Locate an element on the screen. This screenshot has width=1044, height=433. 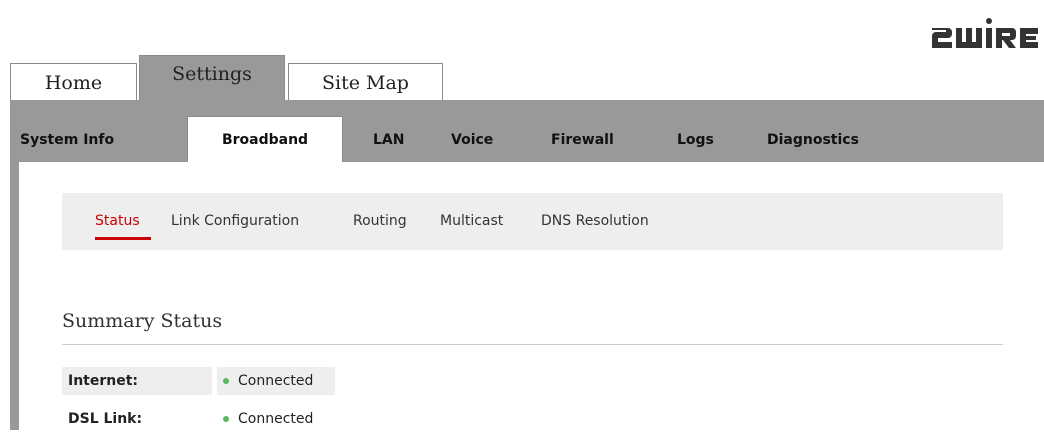
subtab-lan: LAN is located at coordinates (388, 140).